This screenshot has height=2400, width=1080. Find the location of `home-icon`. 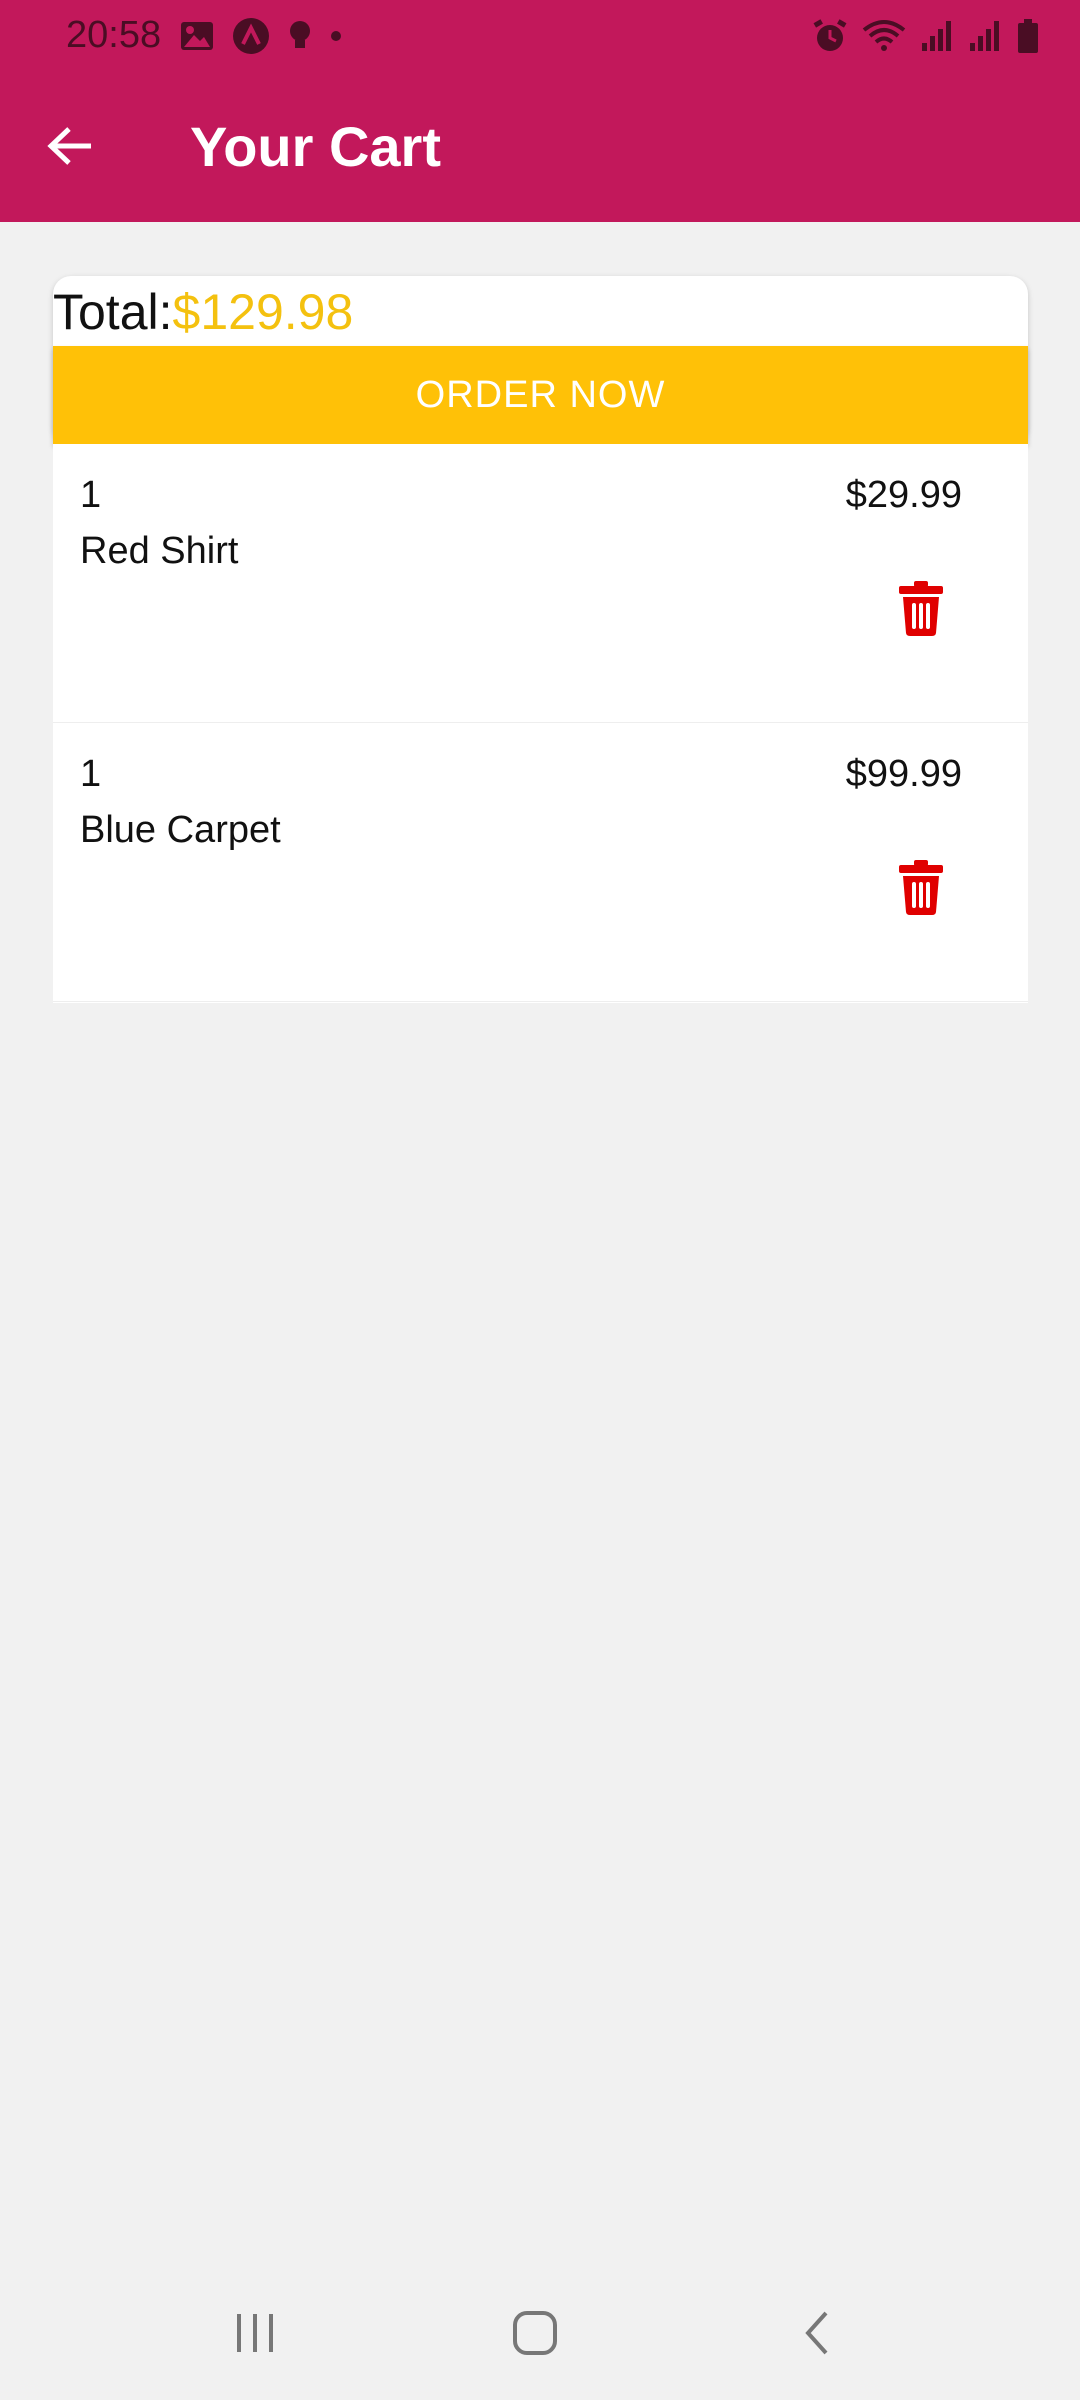

home-icon is located at coordinates (535, 2335).